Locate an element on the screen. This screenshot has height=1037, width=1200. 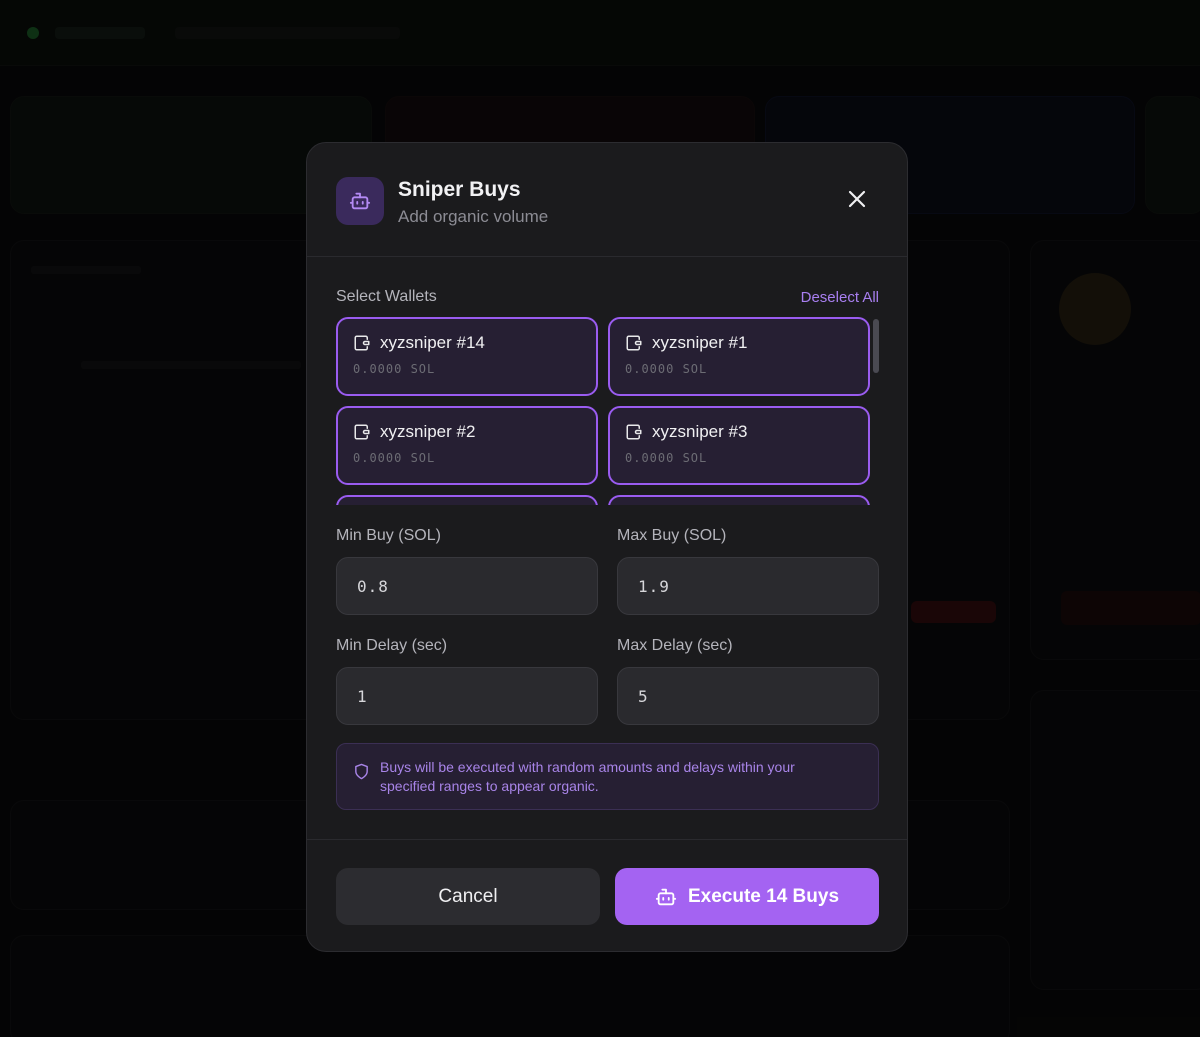
wallet-card: xyzsniper #1 0.0000 SOL is located at coordinates (739, 356).